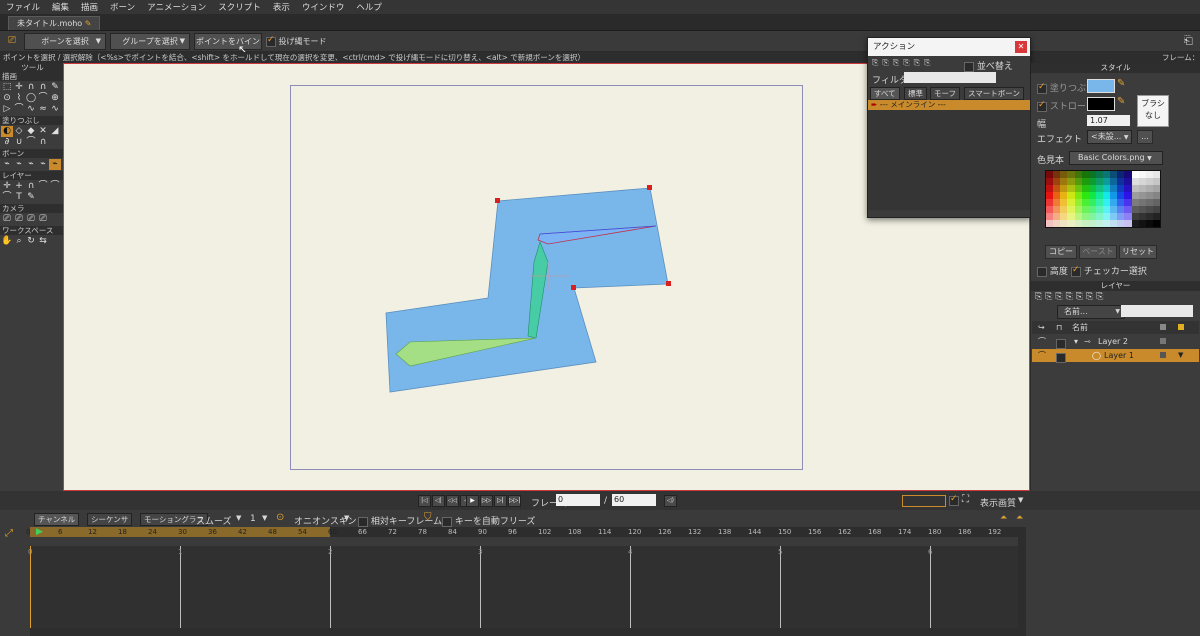 The image size is (1200, 636). Describe the element at coordinates (486, 501) in the screenshot. I see `next-key-icon: ▷▷` at that location.